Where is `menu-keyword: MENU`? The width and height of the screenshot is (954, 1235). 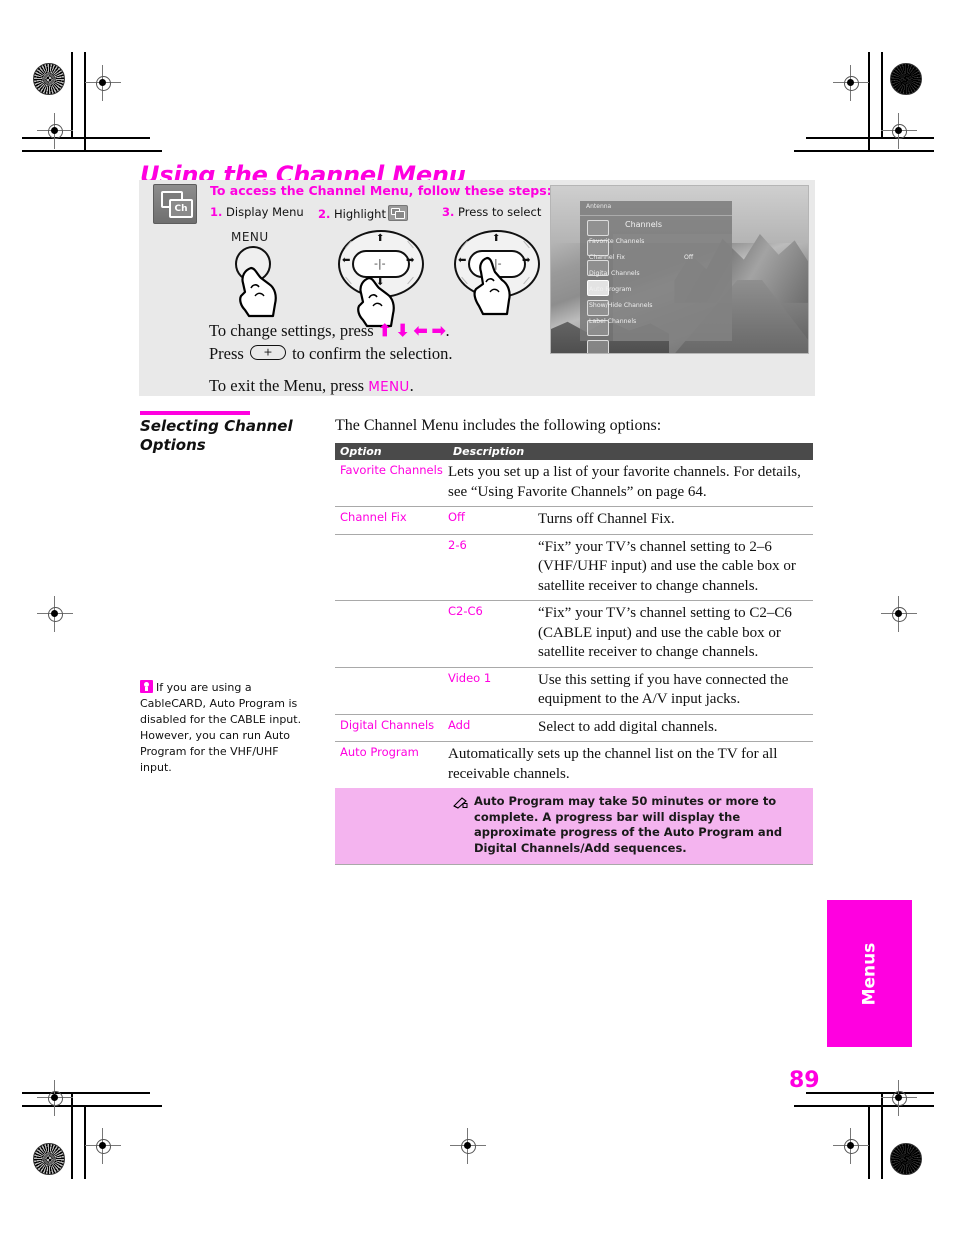 menu-keyword: MENU is located at coordinates (389, 386).